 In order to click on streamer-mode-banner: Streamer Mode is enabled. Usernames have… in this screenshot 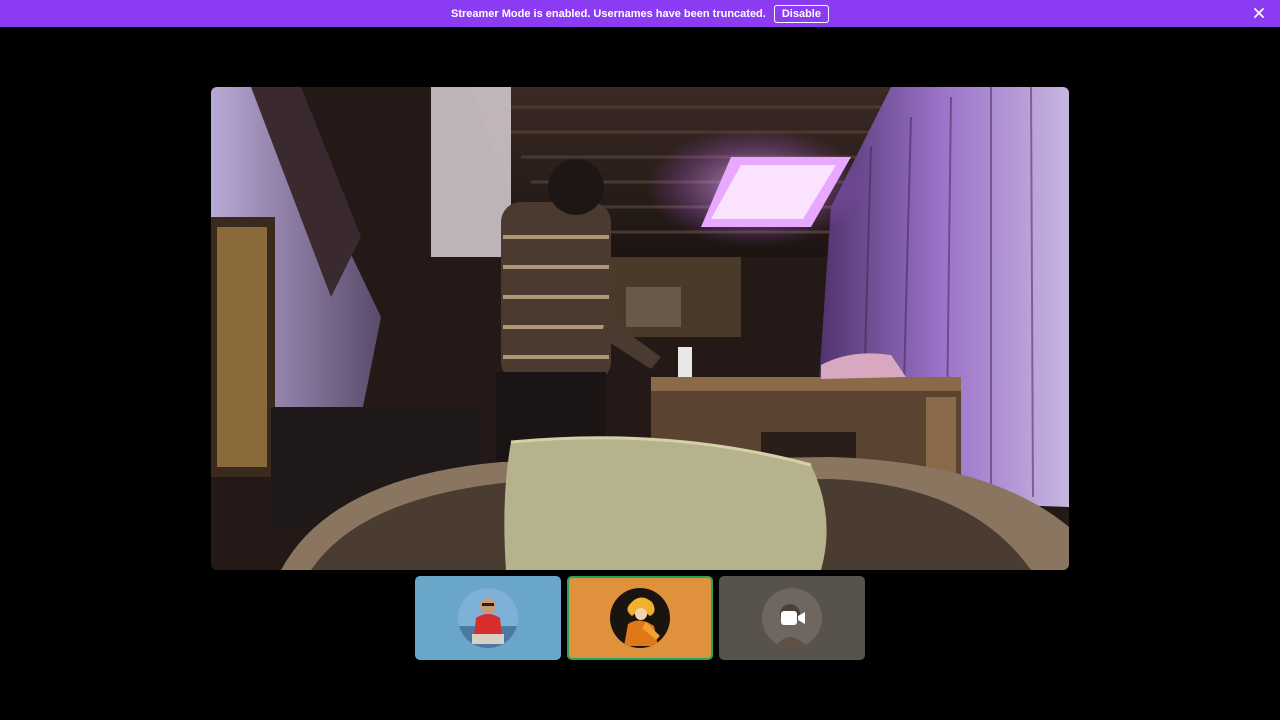, I will do `click(640, 13)`.